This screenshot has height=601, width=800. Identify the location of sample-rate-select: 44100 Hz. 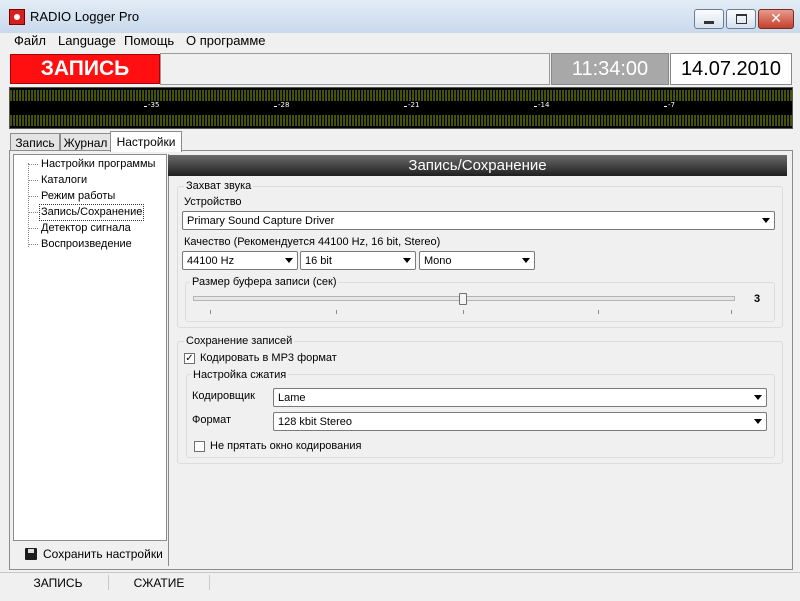
(240, 260).